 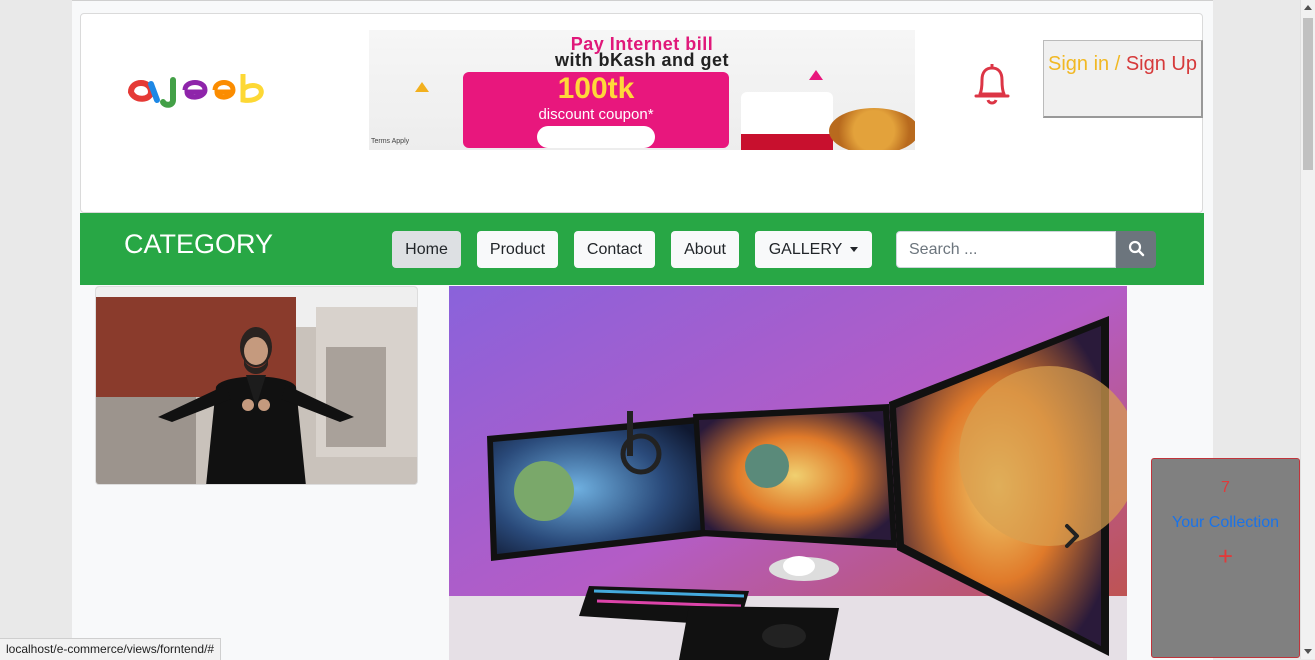 I want to click on search-button, so click(x=1136, y=249).